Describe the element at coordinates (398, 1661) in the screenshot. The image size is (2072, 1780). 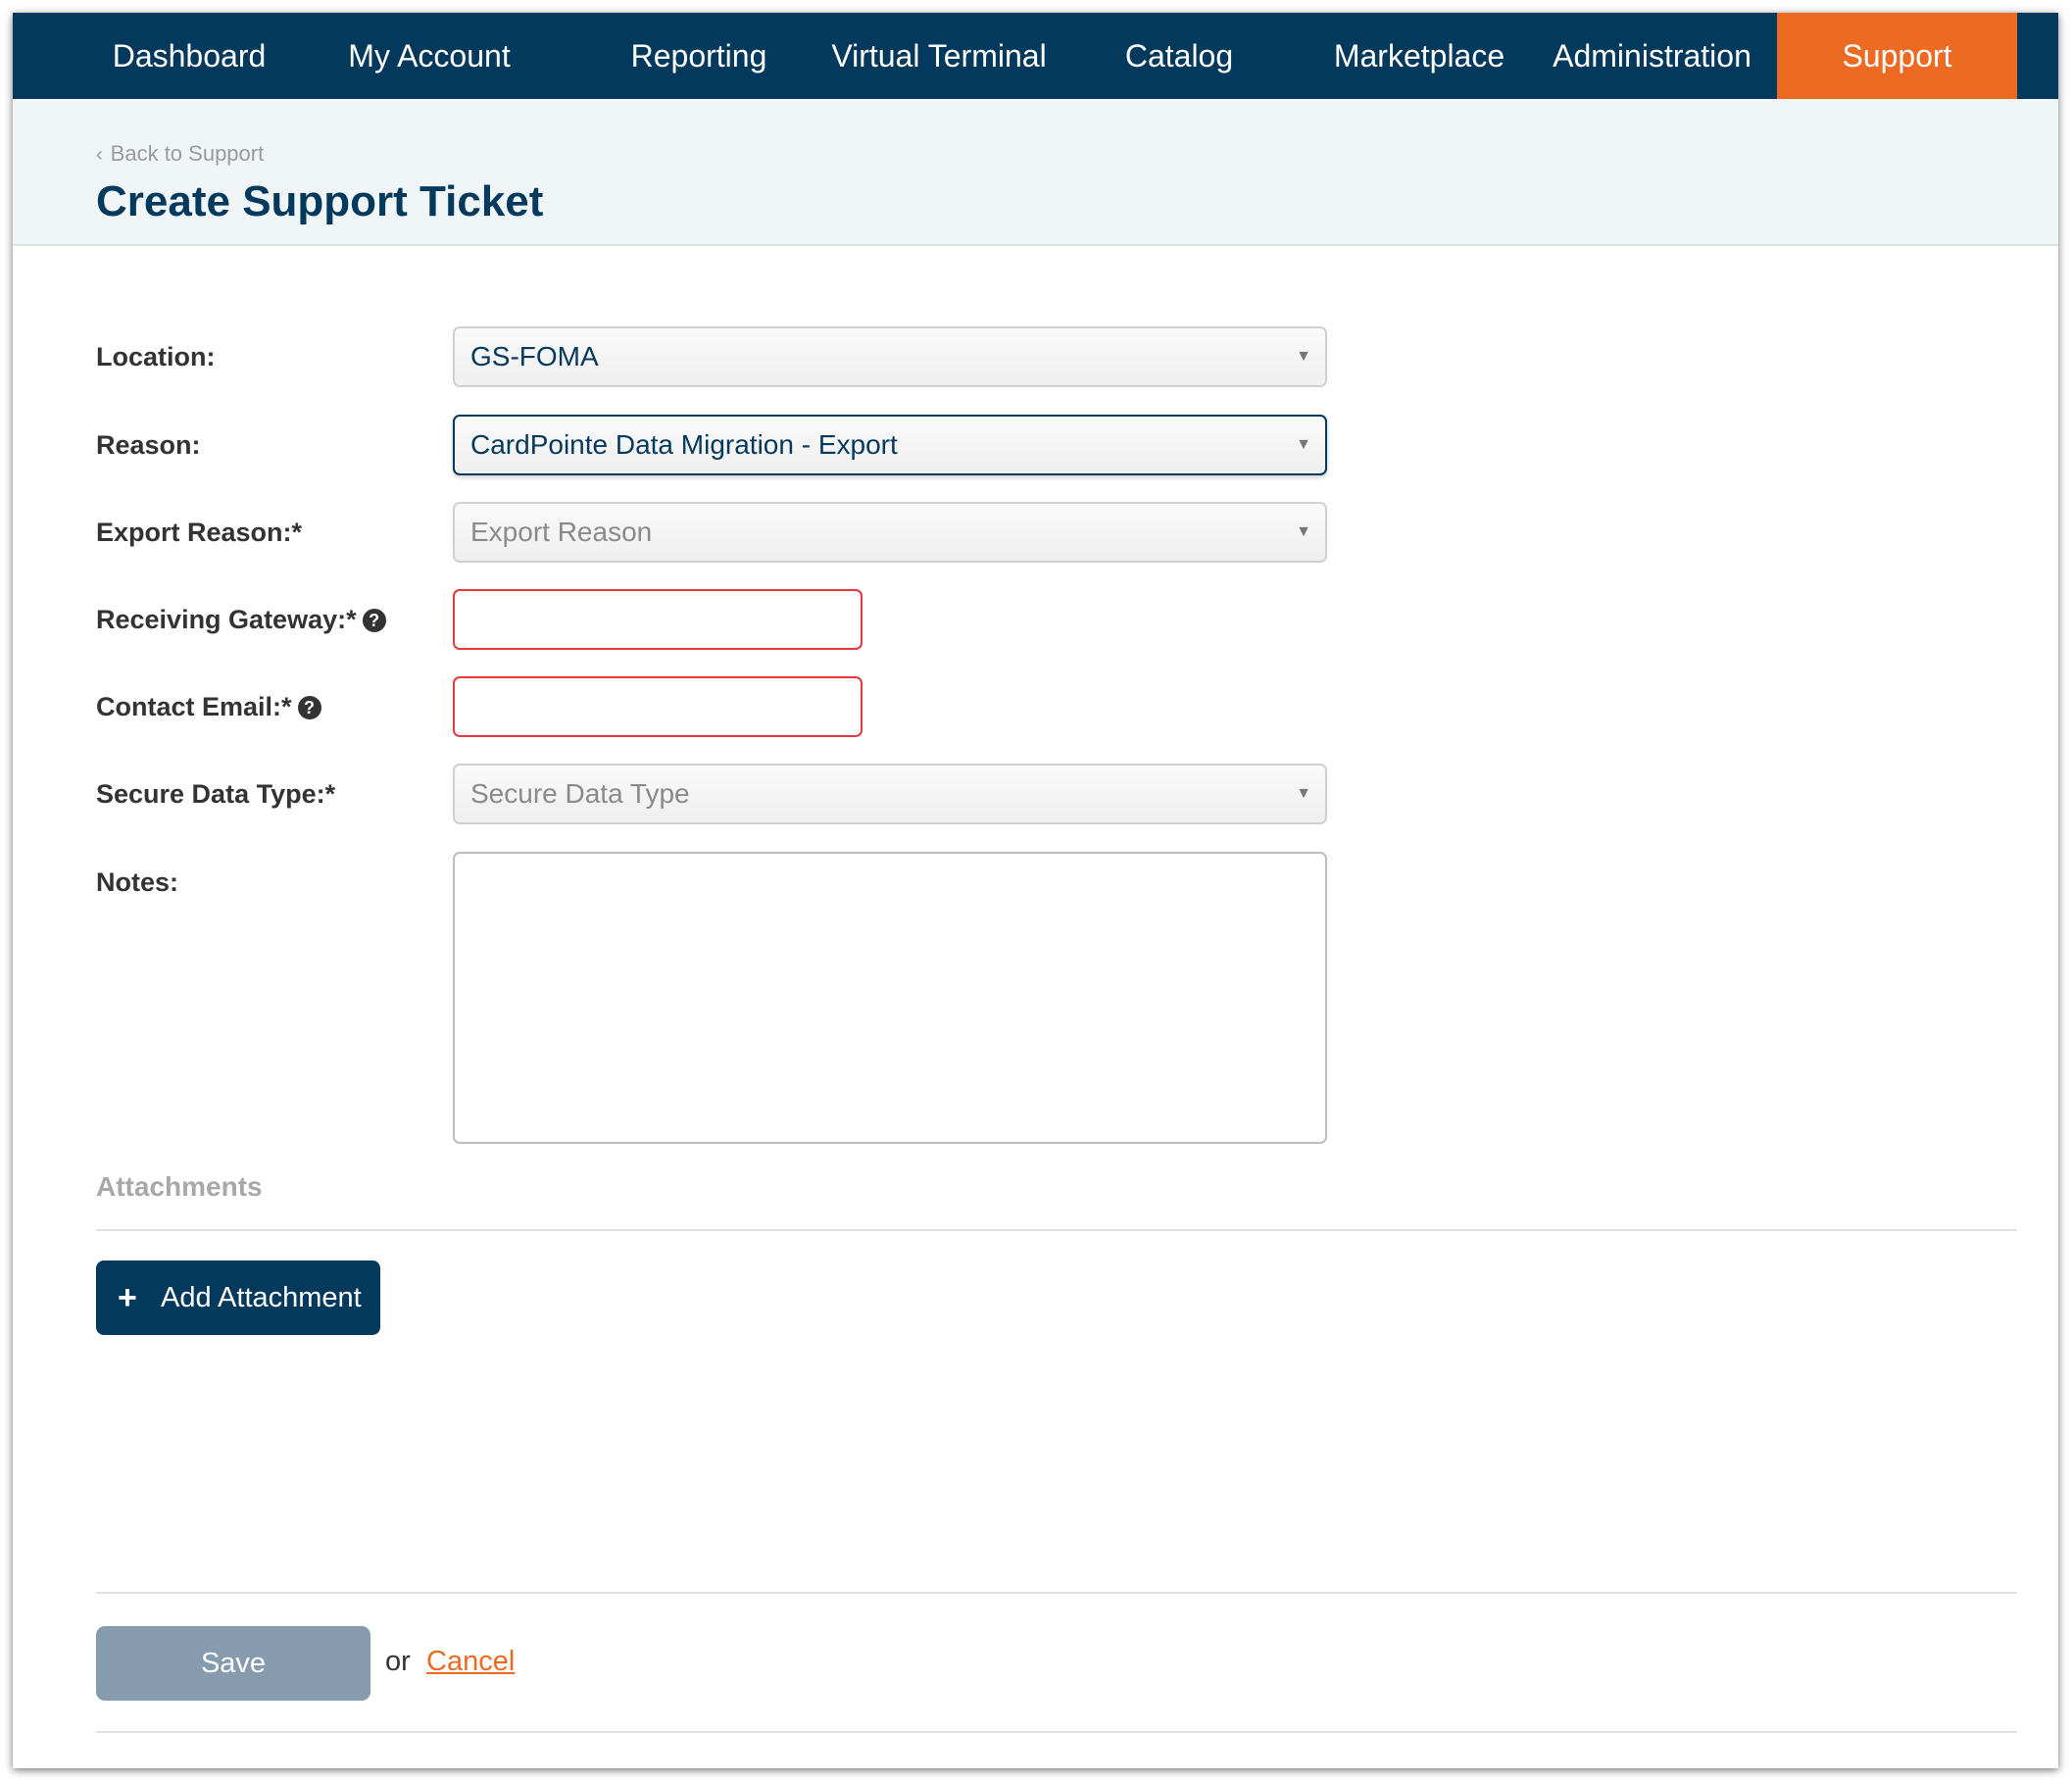
I see `or-text: or` at that location.